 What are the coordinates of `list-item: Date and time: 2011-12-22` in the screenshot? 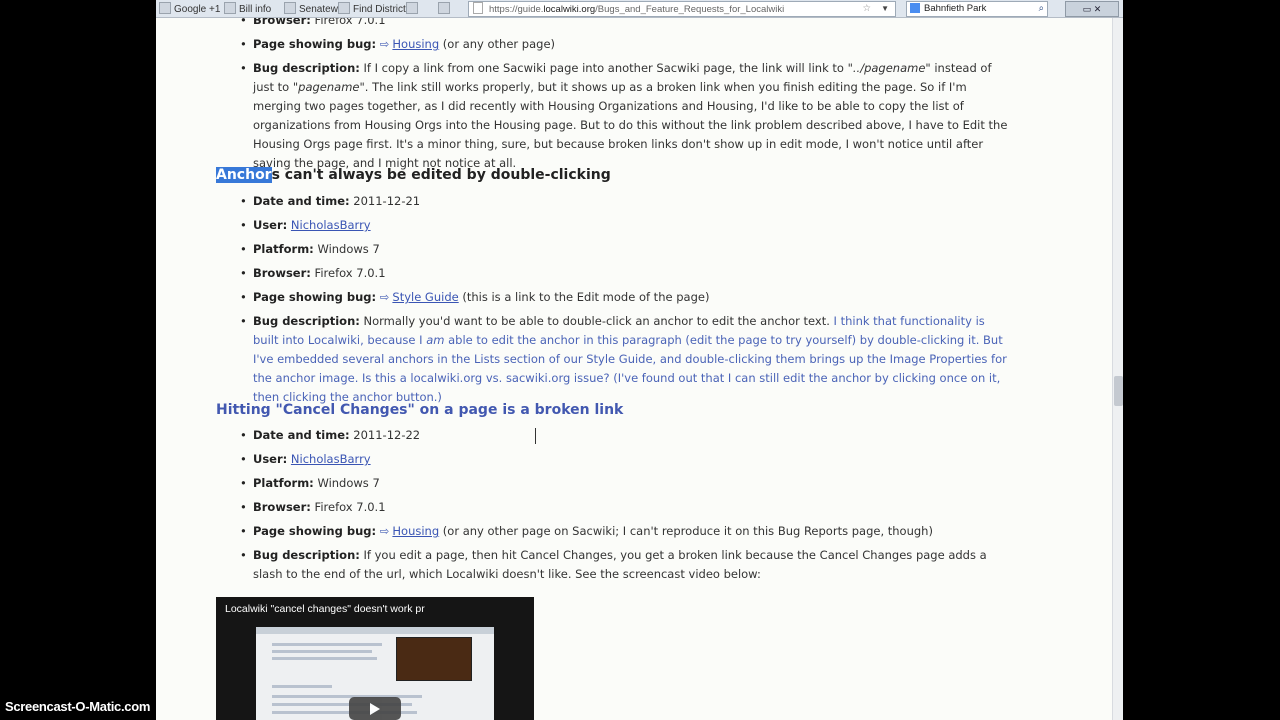 It's located at (624, 435).